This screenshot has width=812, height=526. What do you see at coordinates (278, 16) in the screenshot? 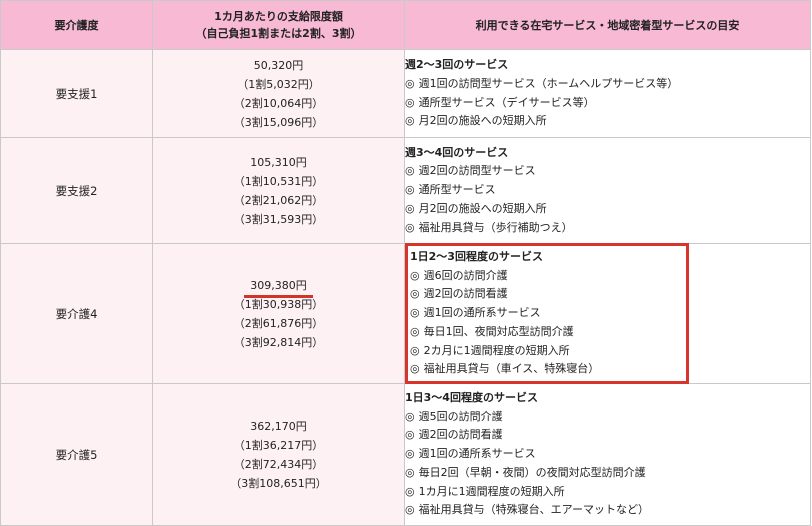
I see `header-limit-line1: 1カ月あたりの支給限度額` at bounding box center [278, 16].